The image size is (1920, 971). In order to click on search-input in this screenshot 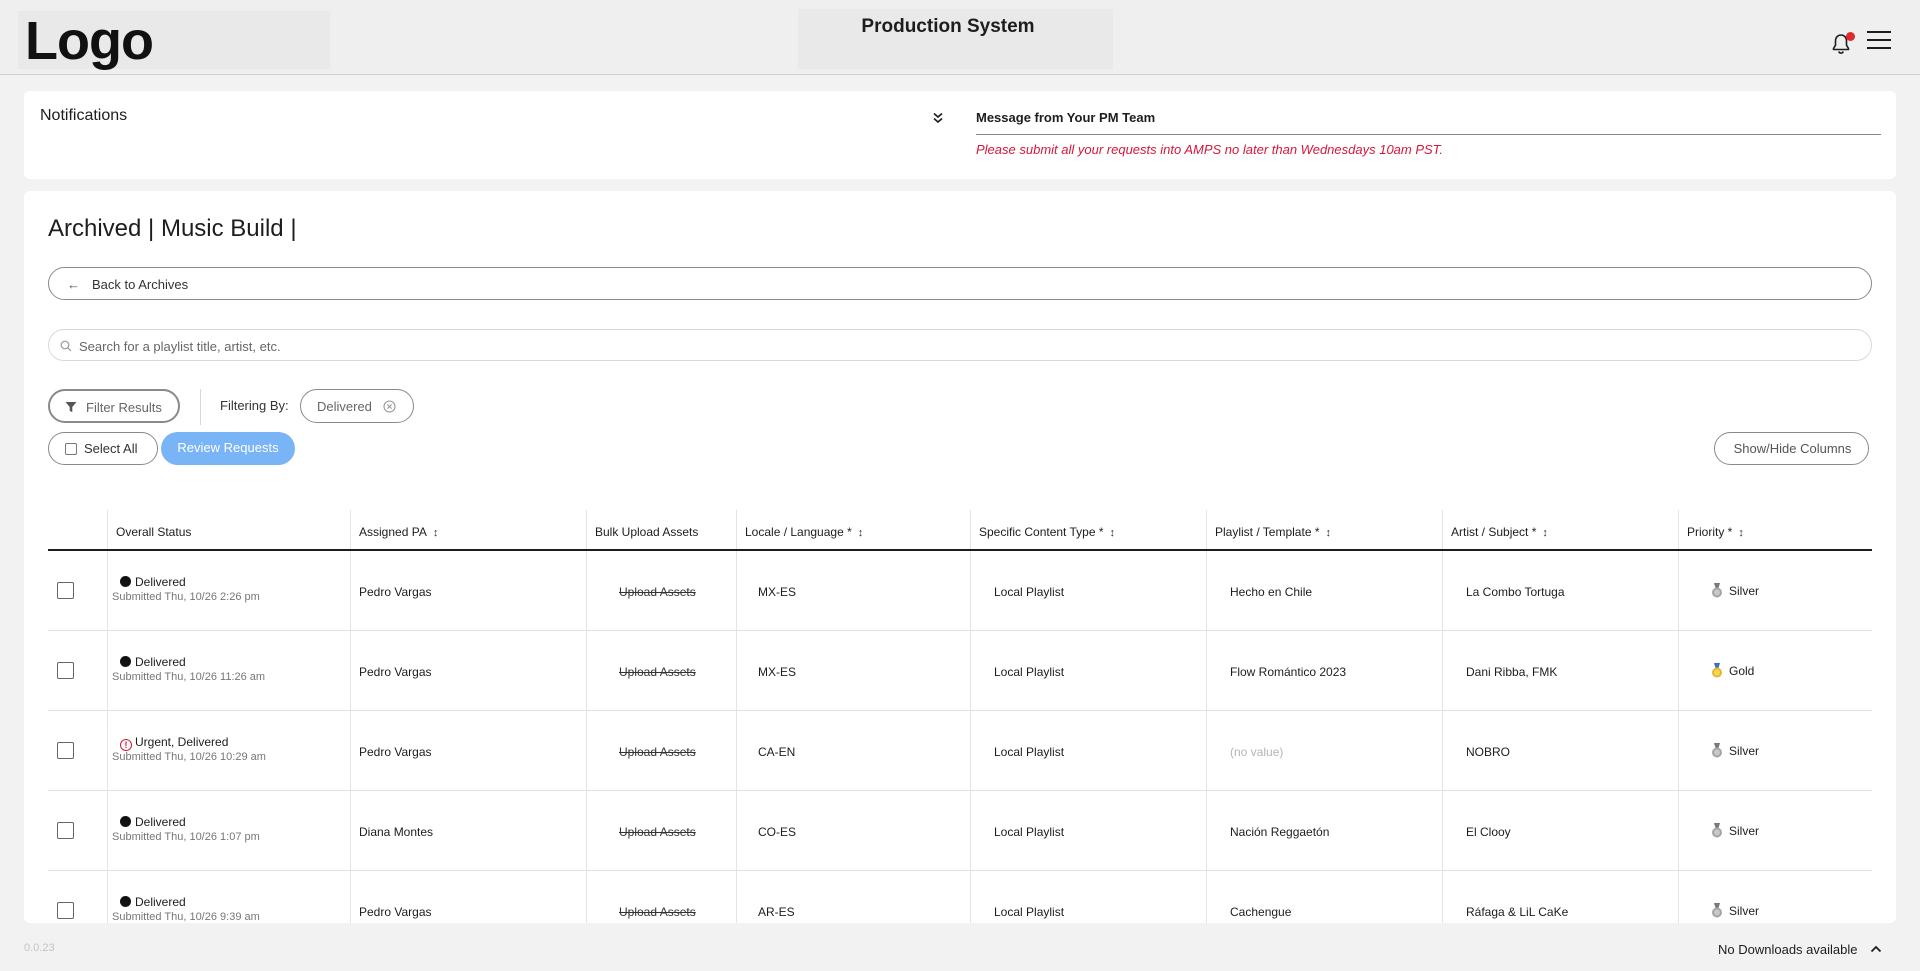, I will do `click(929, 346)`.